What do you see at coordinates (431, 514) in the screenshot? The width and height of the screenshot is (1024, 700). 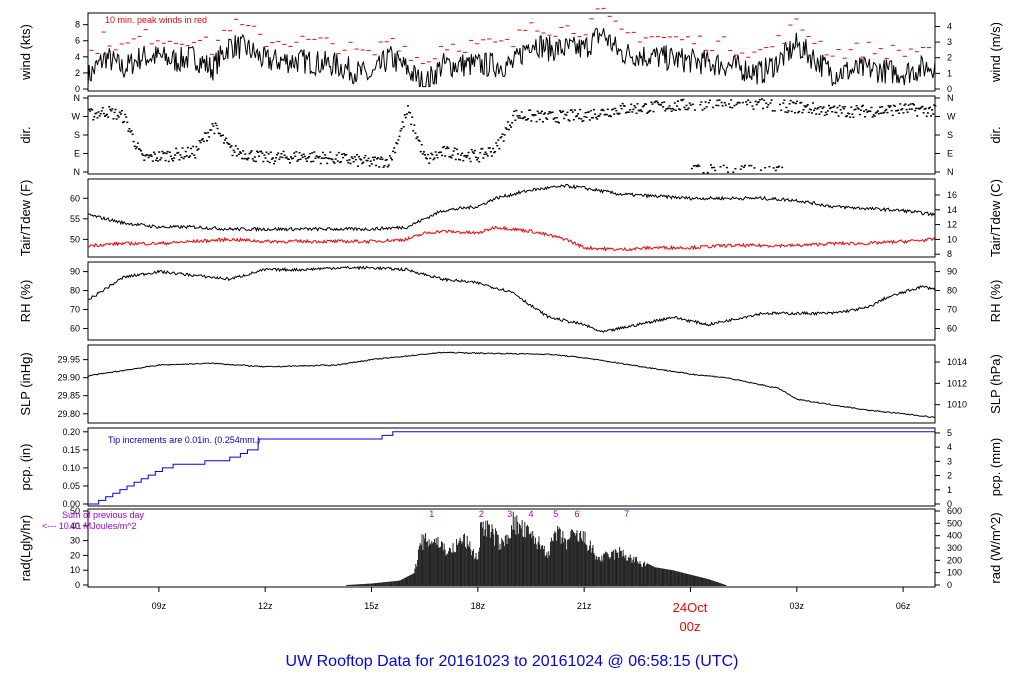 I see `radiation-marker: 1` at bounding box center [431, 514].